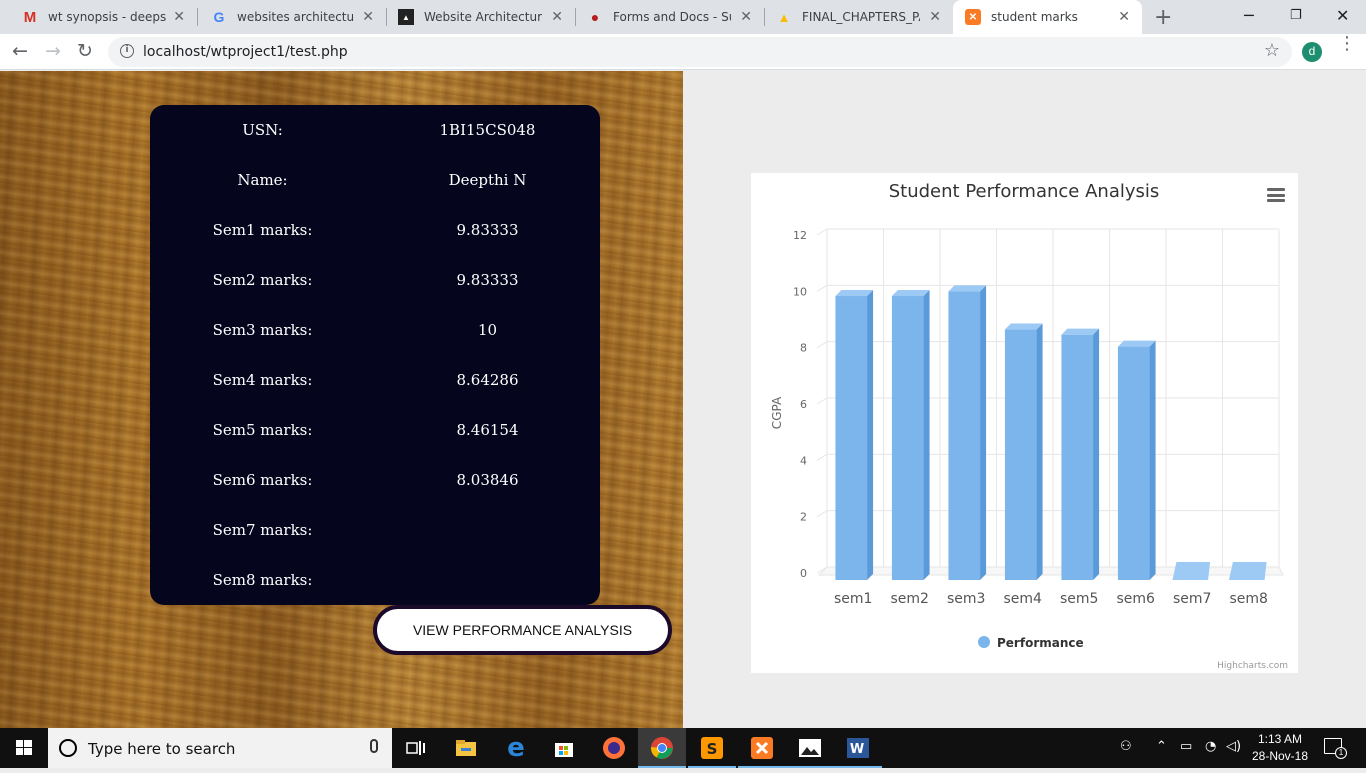  What do you see at coordinates (466, 748) in the screenshot?
I see `file-explorer-icon` at bounding box center [466, 748].